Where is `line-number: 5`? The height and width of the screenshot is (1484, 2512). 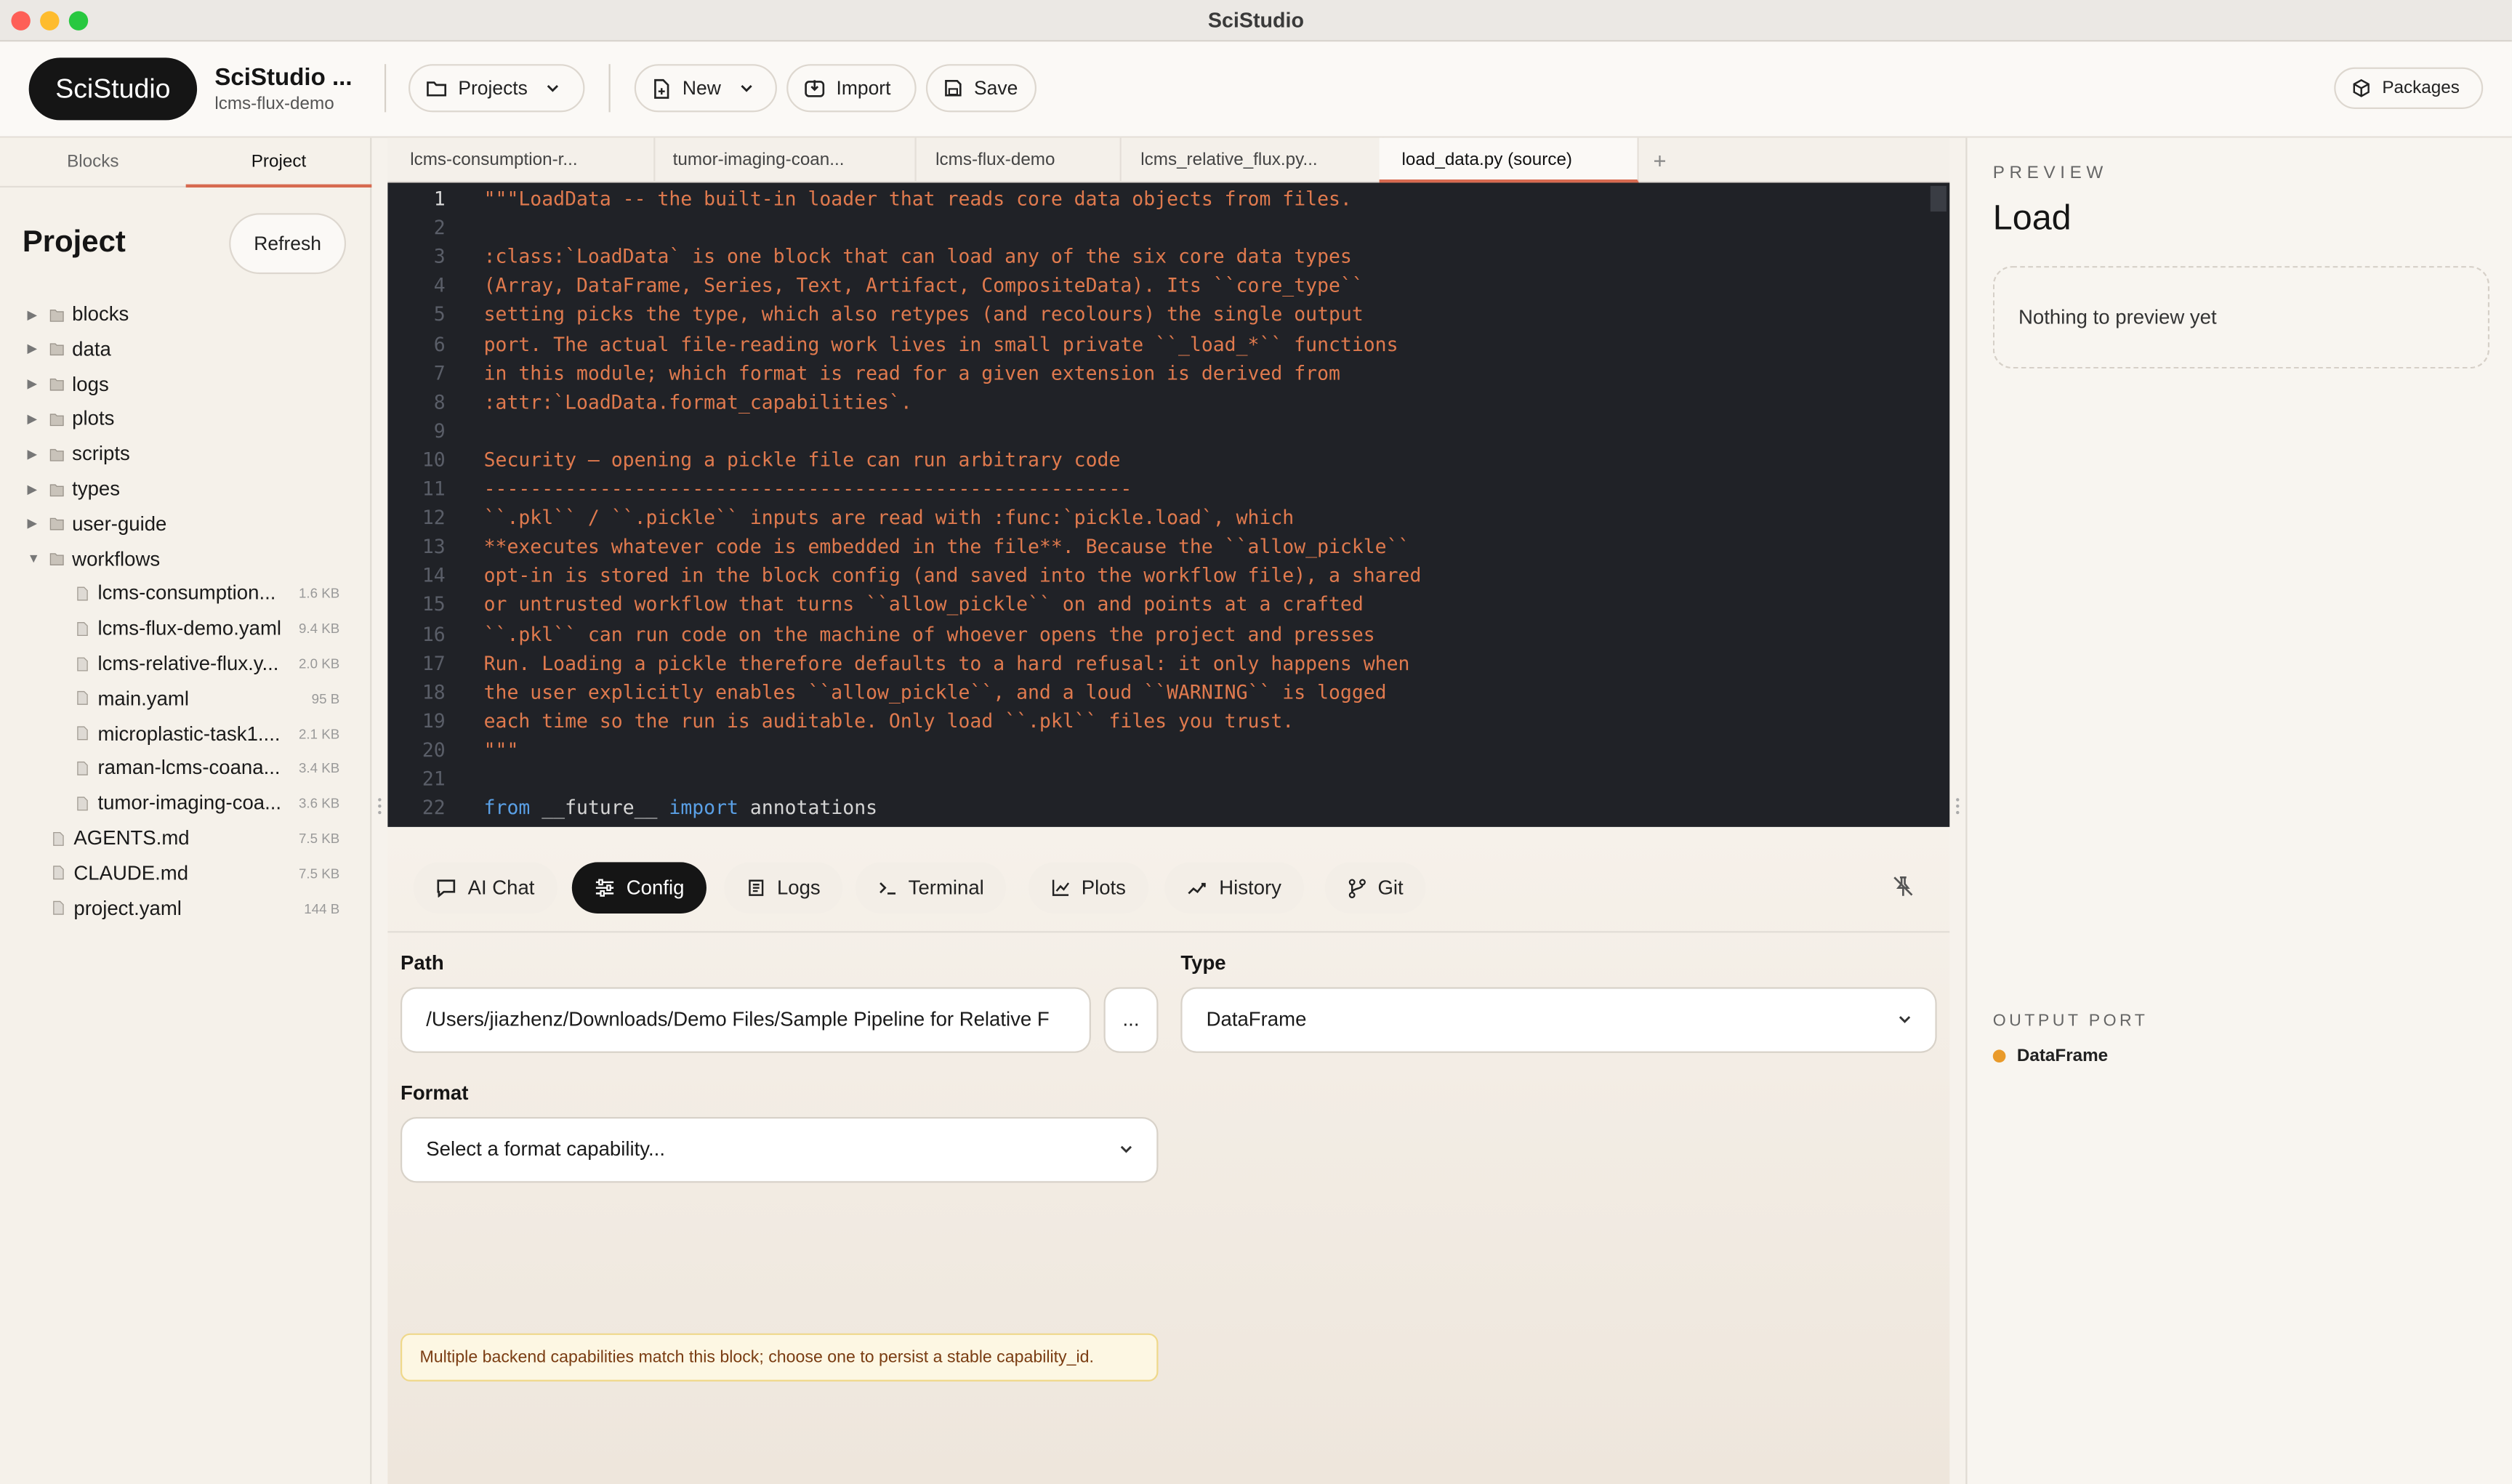 line-number: 5 is located at coordinates (439, 314).